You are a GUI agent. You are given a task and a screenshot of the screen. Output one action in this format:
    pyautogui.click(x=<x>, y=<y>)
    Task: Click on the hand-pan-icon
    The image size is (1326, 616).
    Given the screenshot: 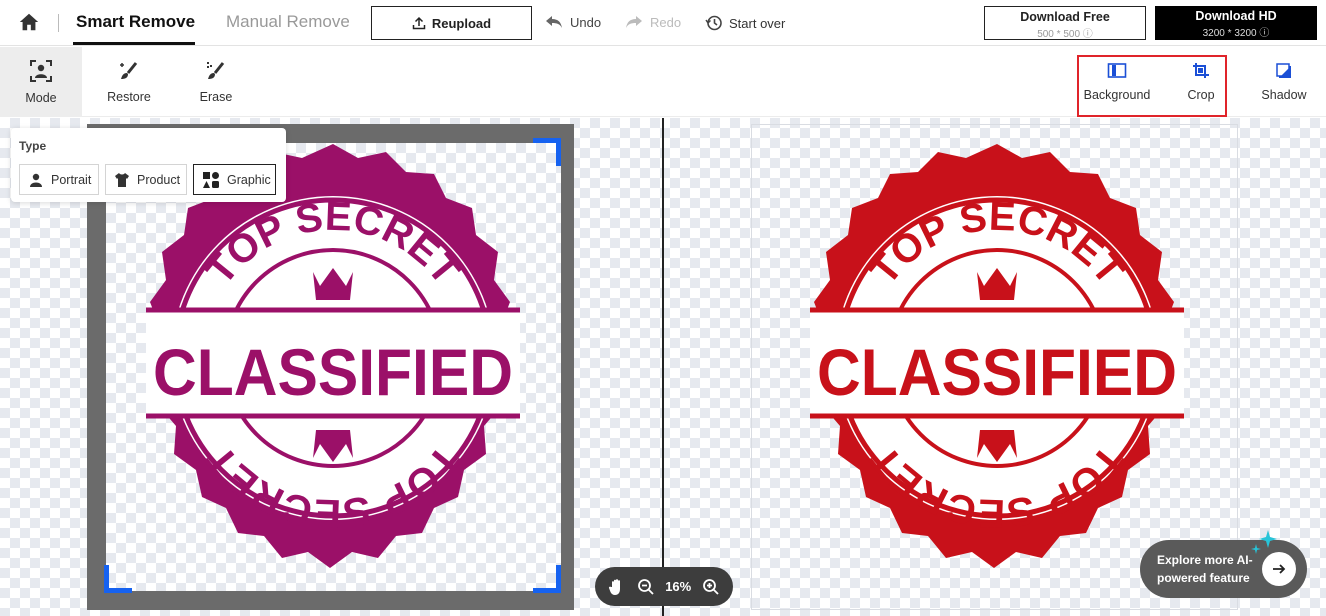 What is the action you would take?
    pyautogui.click(x=617, y=587)
    